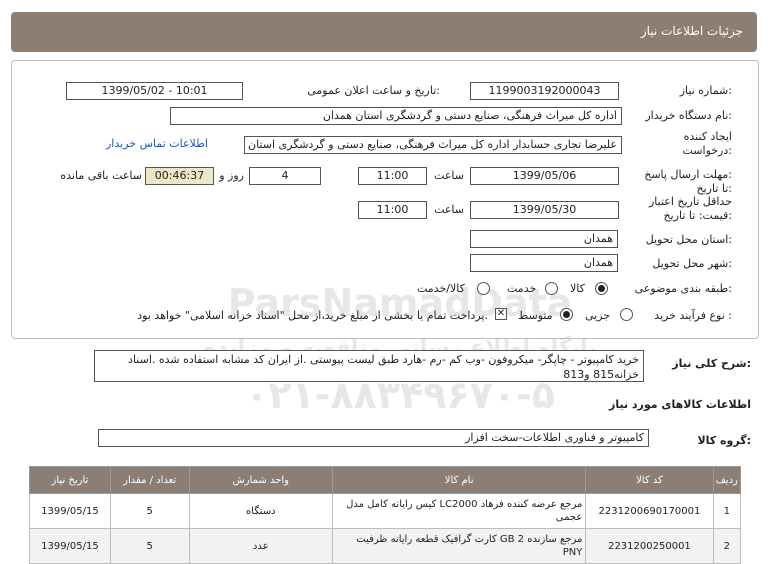 This screenshot has width=770, height=564. Describe the element at coordinates (535, 315) in the screenshot. I see `purchase-medium-text: متوسط` at that location.